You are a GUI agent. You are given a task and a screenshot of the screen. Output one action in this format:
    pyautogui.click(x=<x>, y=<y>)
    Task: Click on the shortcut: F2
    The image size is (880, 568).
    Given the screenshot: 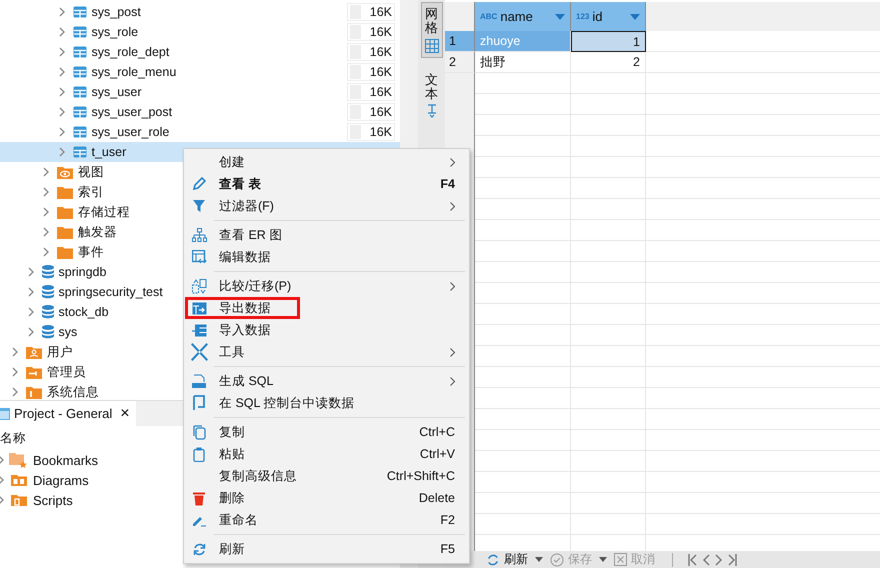 What is the action you would take?
    pyautogui.click(x=447, y=520)
    